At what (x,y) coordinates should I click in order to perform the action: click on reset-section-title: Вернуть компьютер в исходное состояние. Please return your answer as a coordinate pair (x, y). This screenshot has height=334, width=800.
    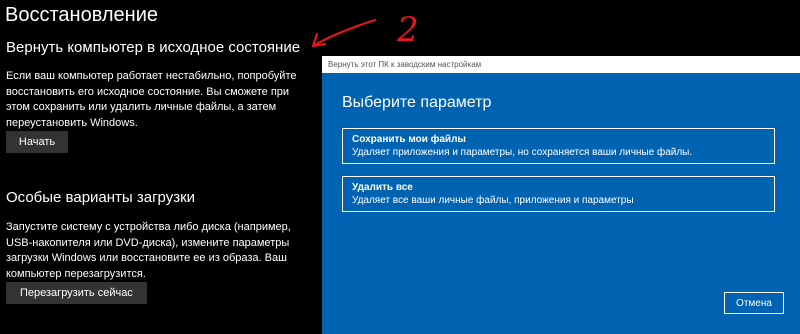
    Looking at the image, I should click on (153, 47).